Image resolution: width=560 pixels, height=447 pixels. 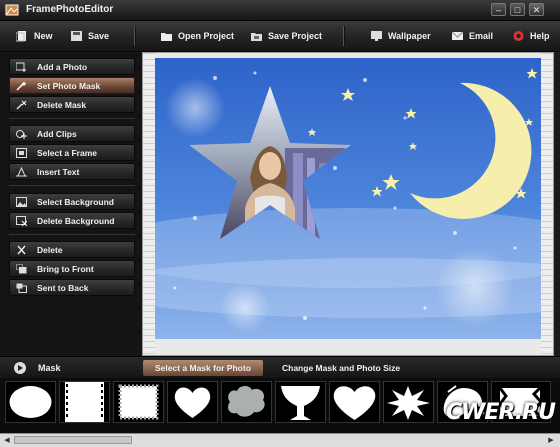 I want to click on save-button: Save, so click(x=89, y=36).